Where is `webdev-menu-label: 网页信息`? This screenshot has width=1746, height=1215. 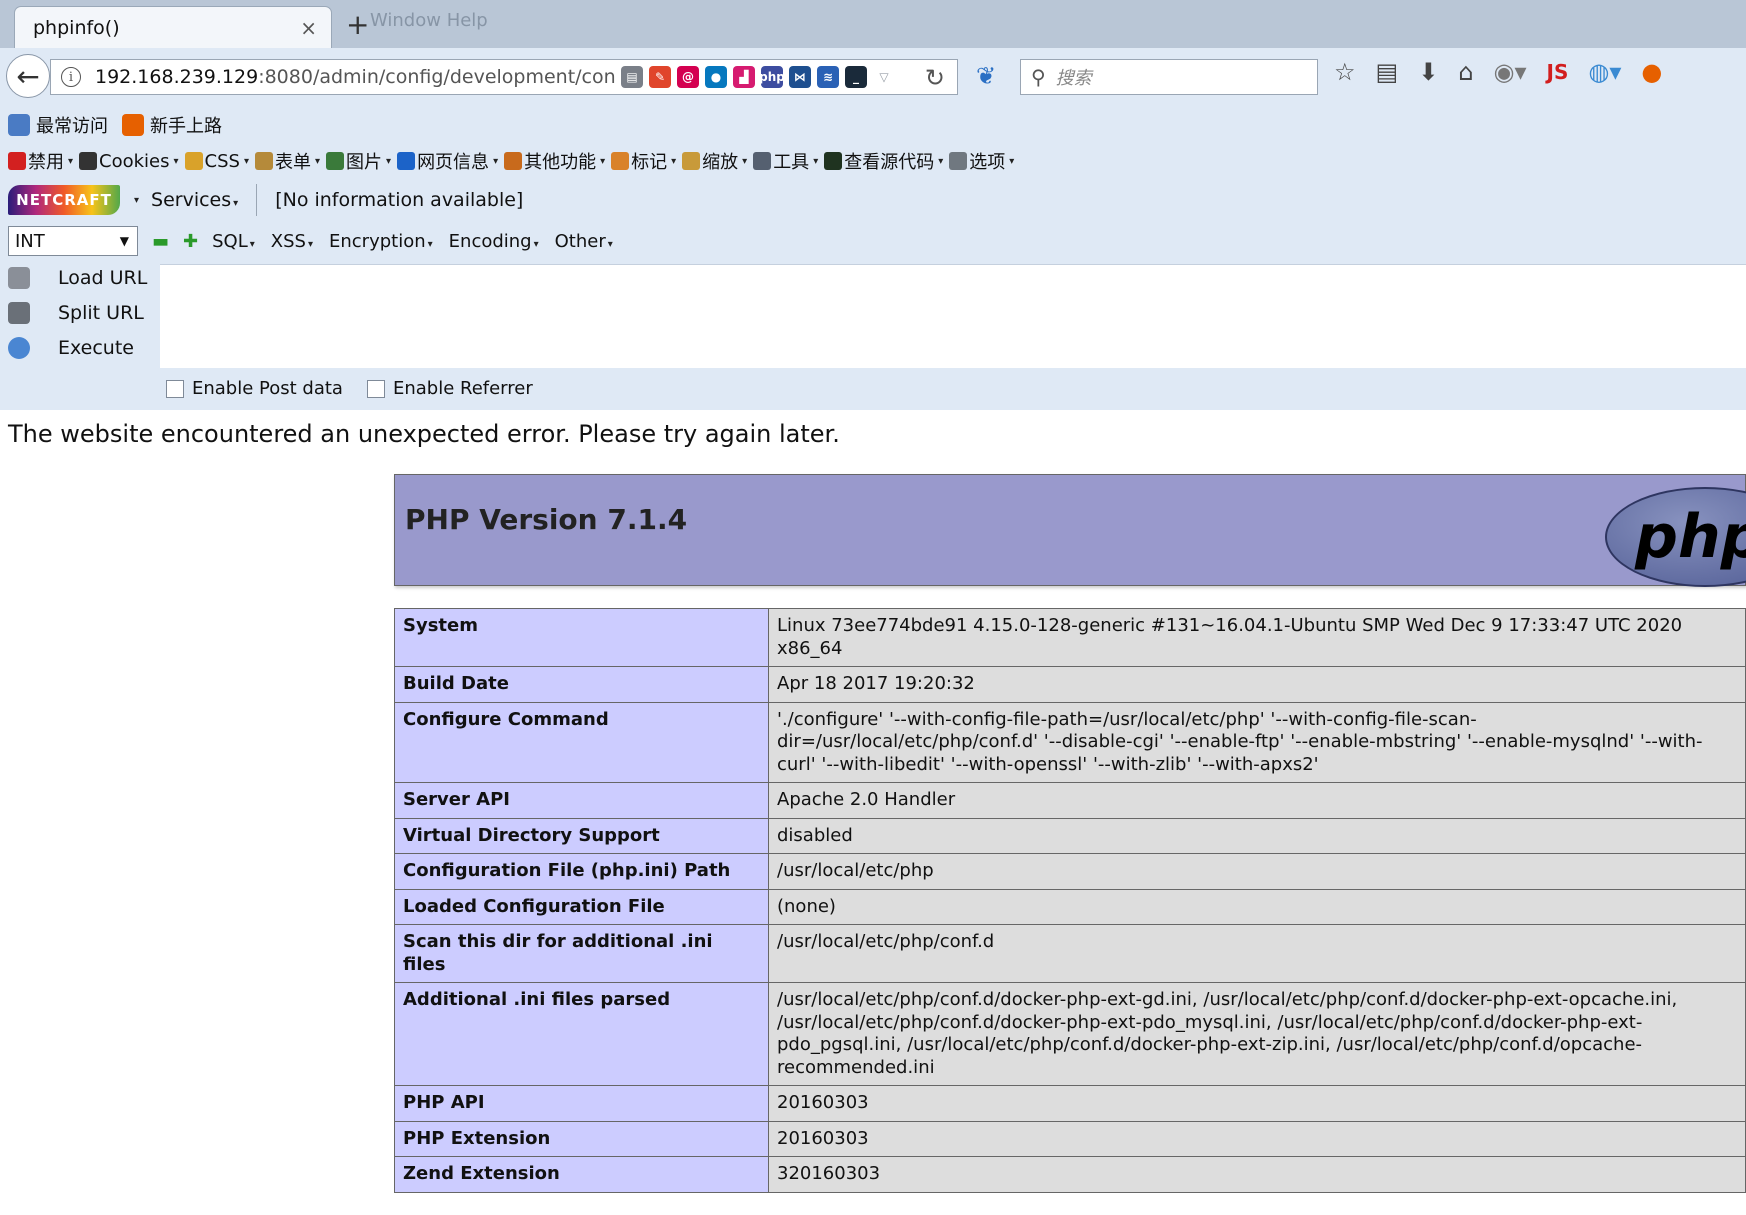
webdev-menu-label: 网页信息 is located at coordinates (453, 162).